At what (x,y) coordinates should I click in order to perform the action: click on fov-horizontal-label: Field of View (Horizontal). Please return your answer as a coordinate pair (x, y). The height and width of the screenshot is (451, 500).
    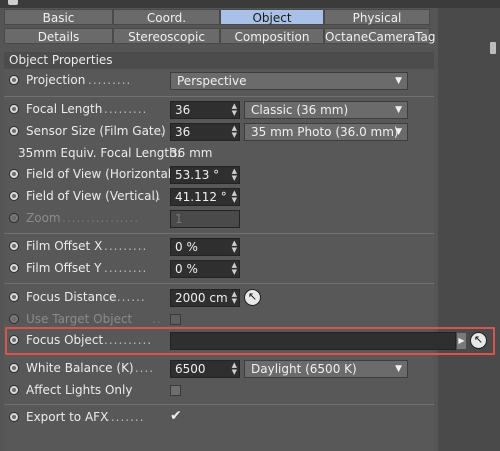
    Looking at the image, I should click on (101, 174).